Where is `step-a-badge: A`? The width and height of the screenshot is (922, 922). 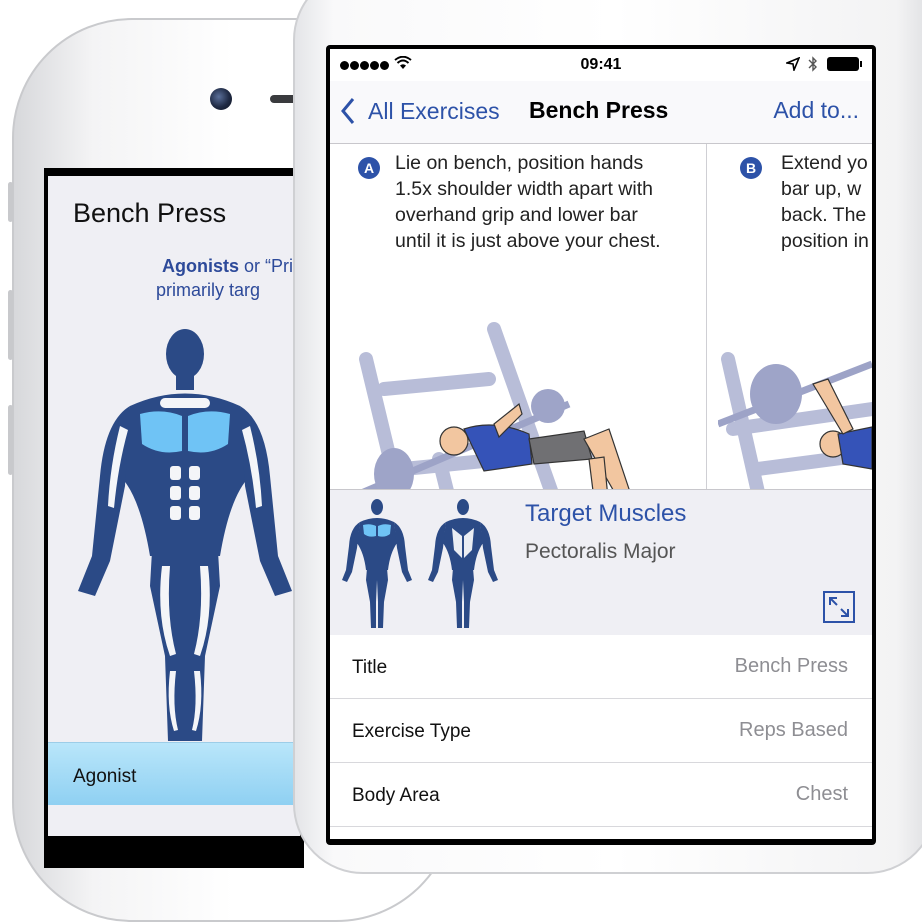
step-a-badge: A is located at coordinates (369, 168).